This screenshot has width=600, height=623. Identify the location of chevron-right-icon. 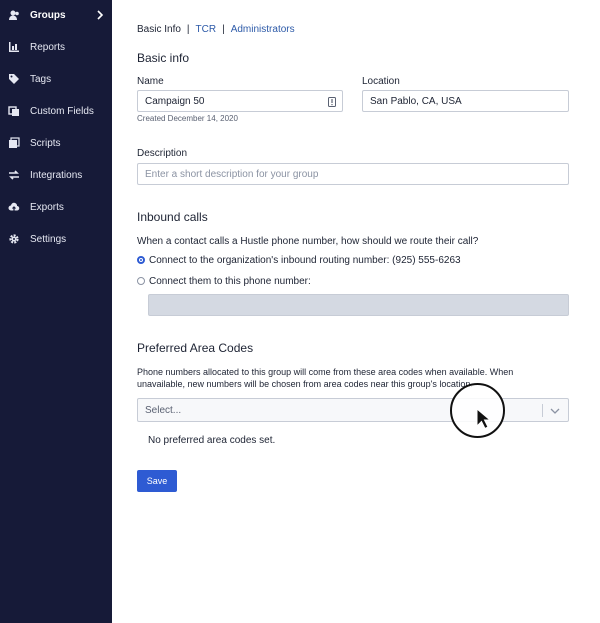
(100, 15).